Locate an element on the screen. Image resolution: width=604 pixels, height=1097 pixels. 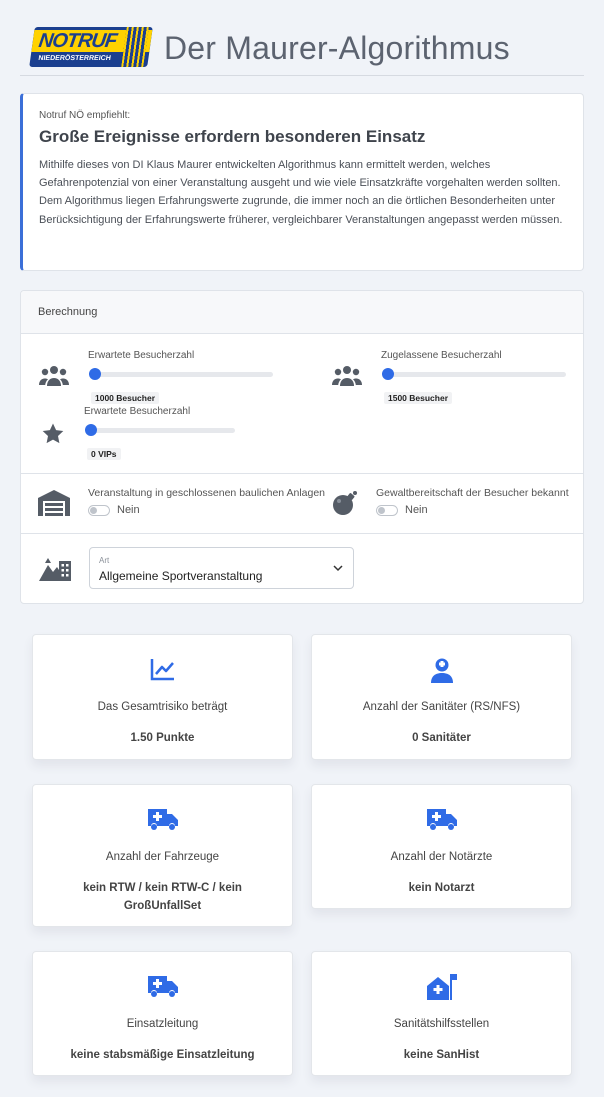
result-value: keine SanHist is located at coordinates (441, 1055).